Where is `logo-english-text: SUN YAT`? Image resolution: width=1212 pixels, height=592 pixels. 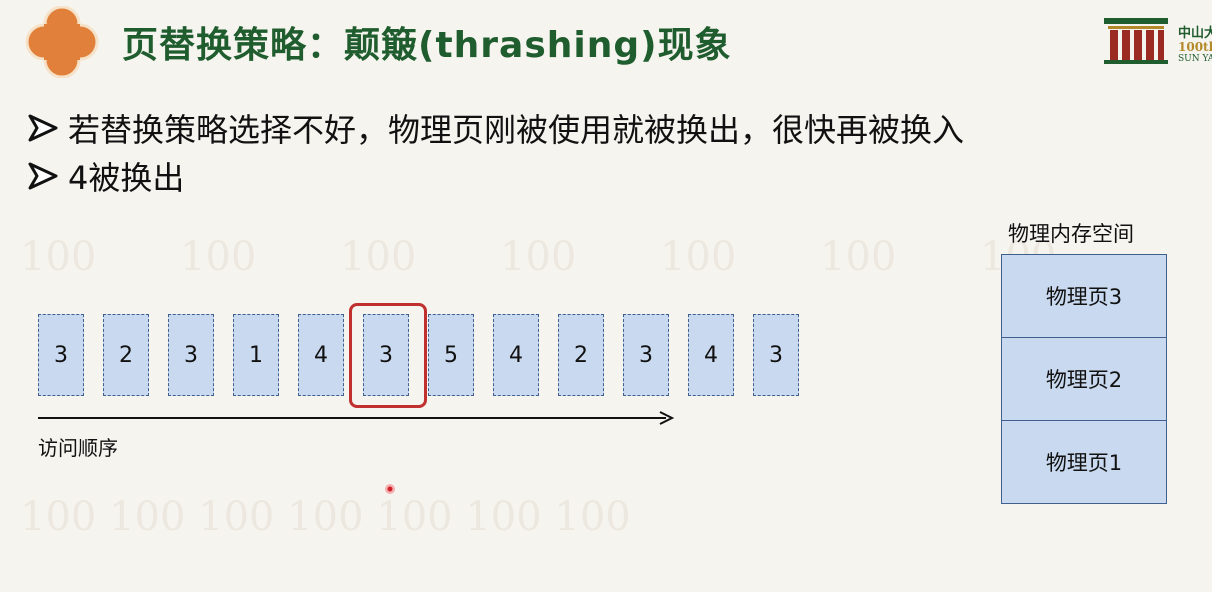 logo-english-text: SUN YAT is located at coordinates (1195, 59).